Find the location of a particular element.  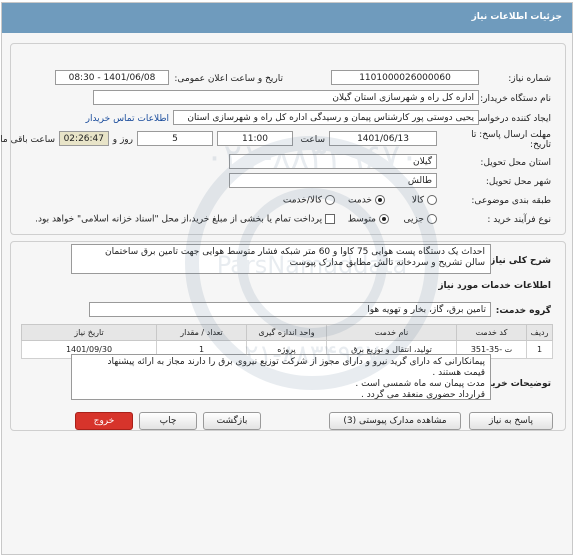

remaining-label: ساعت باقی مانده is located at coordinates (28, 140).